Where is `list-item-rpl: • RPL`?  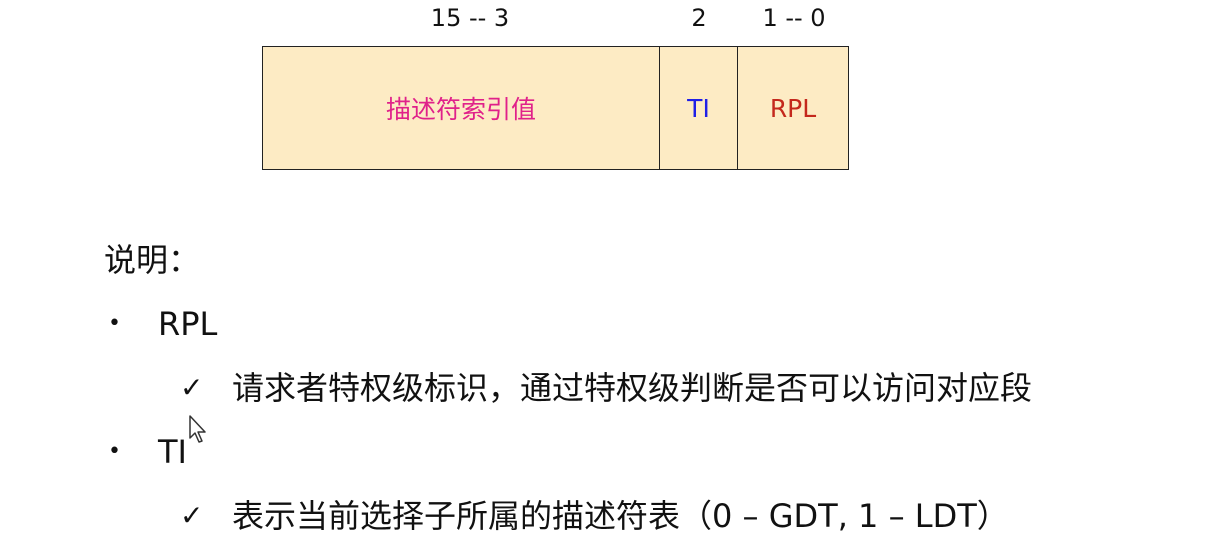 list-item-rpl: • RPL is located at coordinates (615, 324).